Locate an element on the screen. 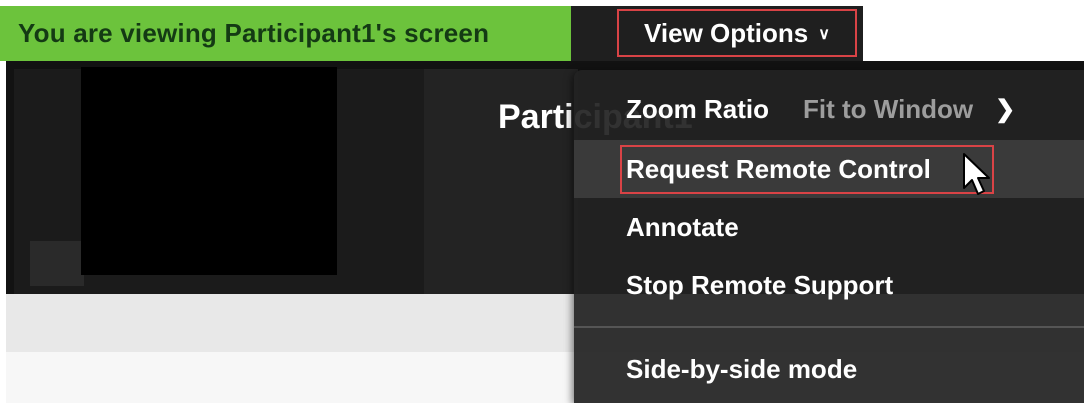 This screenshot has height=403, width=1084. view-options-button: View Options ∨ is located at coordinates (737, 33).